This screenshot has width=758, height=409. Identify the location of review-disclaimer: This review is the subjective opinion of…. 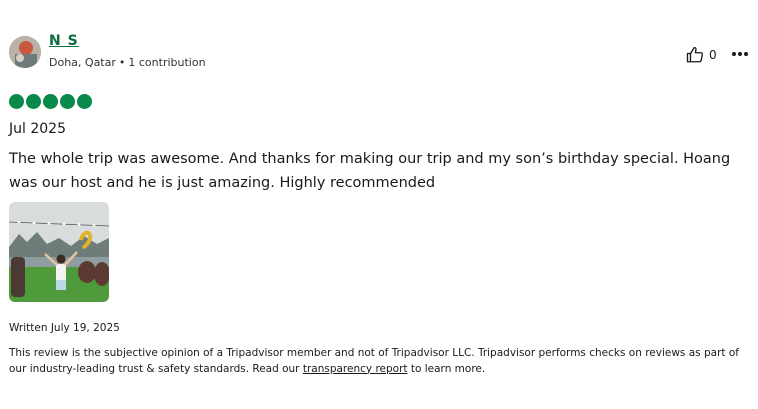
(383, 361).